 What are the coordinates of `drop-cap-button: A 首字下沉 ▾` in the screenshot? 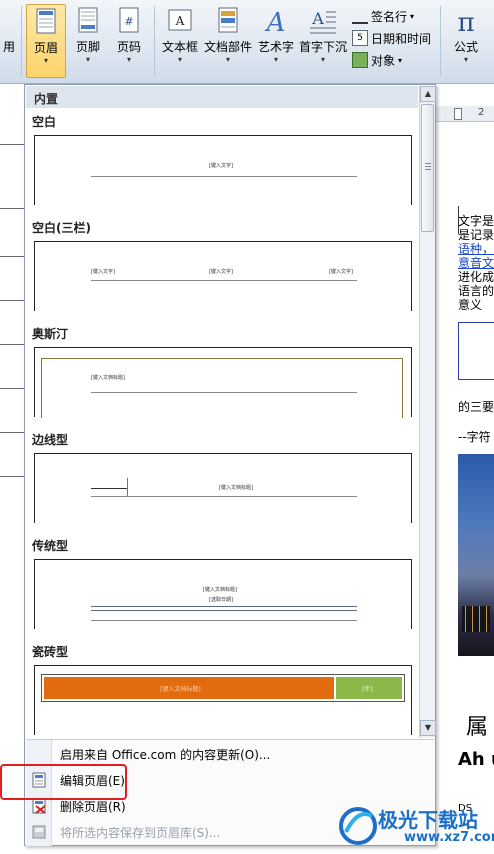 It's located at (323, 41).